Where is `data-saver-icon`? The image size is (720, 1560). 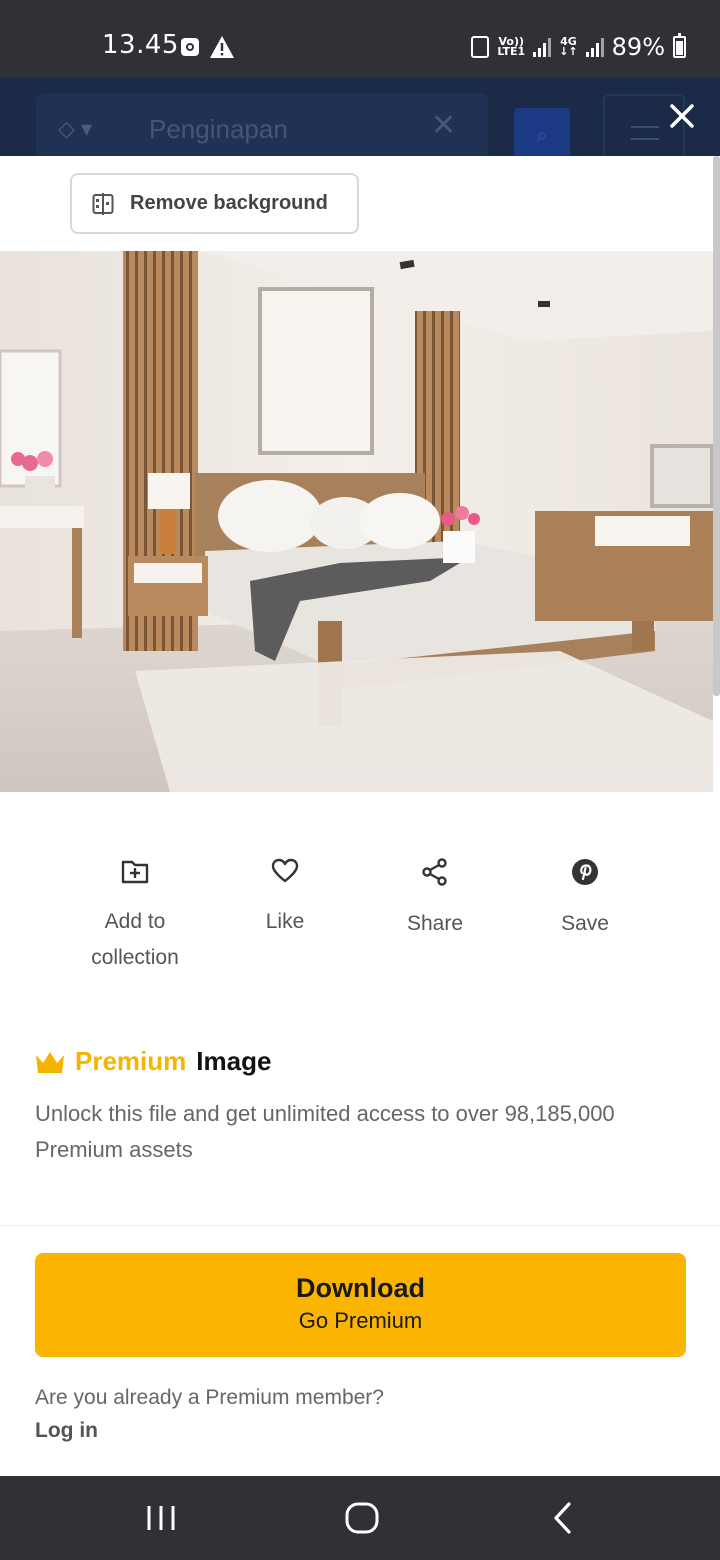 data-saver-icon is located at coordinates (480, 47).